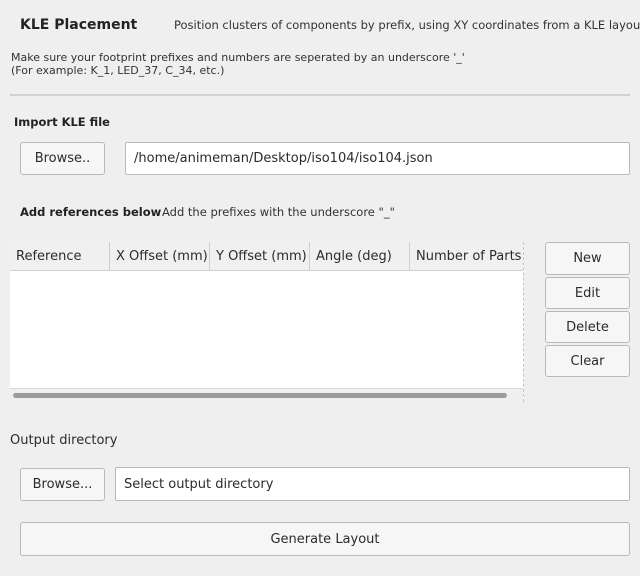 The height and width of the screenshot is (576, 640). Describe the element at coordinates (60, 256) in the screenshot. I see `column-header-reference: Reference` at that location.